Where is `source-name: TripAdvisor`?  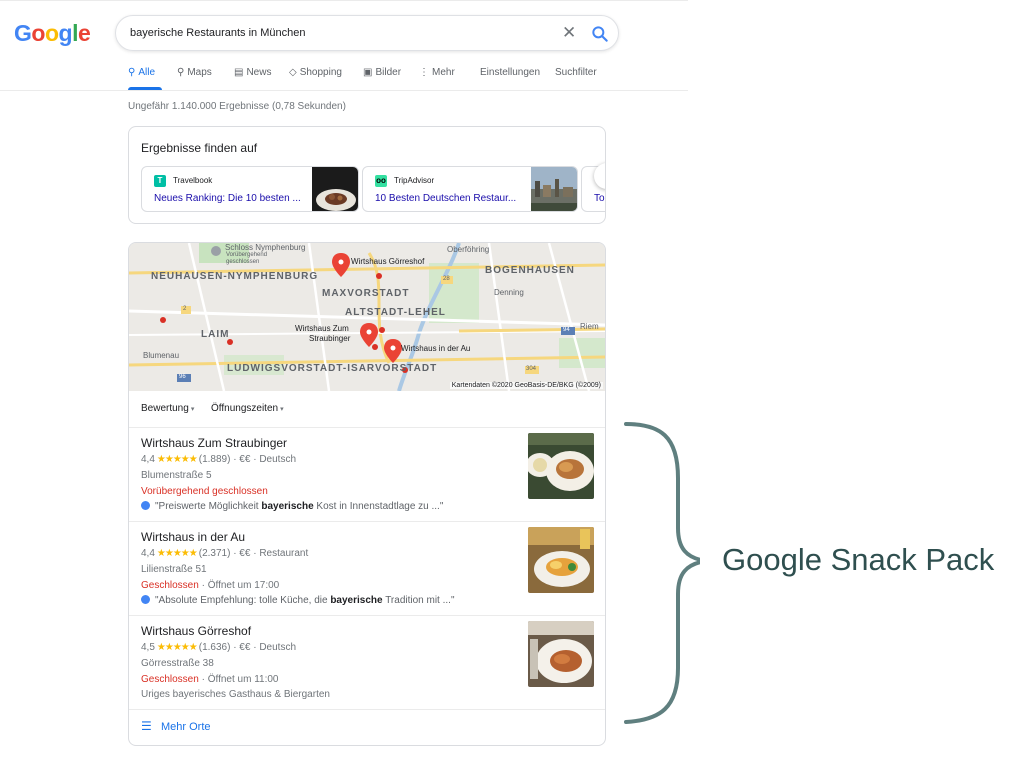
source-name: TripAdvisor is located at coordinates (414, 180).